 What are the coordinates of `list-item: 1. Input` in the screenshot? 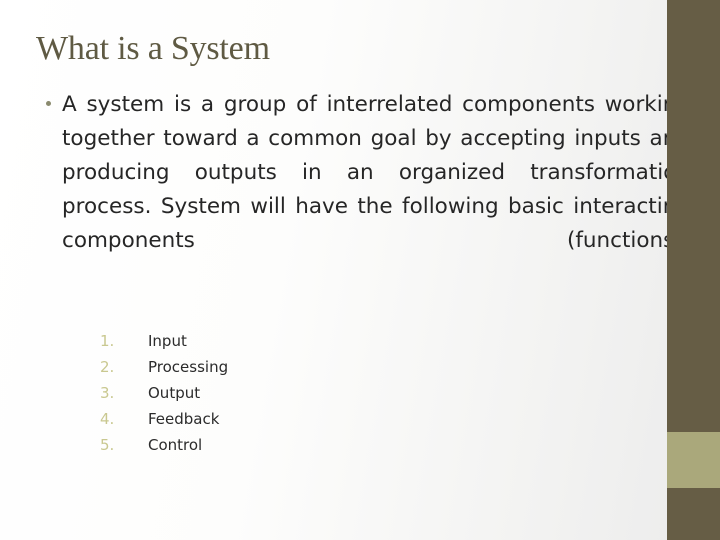 It's located at (164, 341).